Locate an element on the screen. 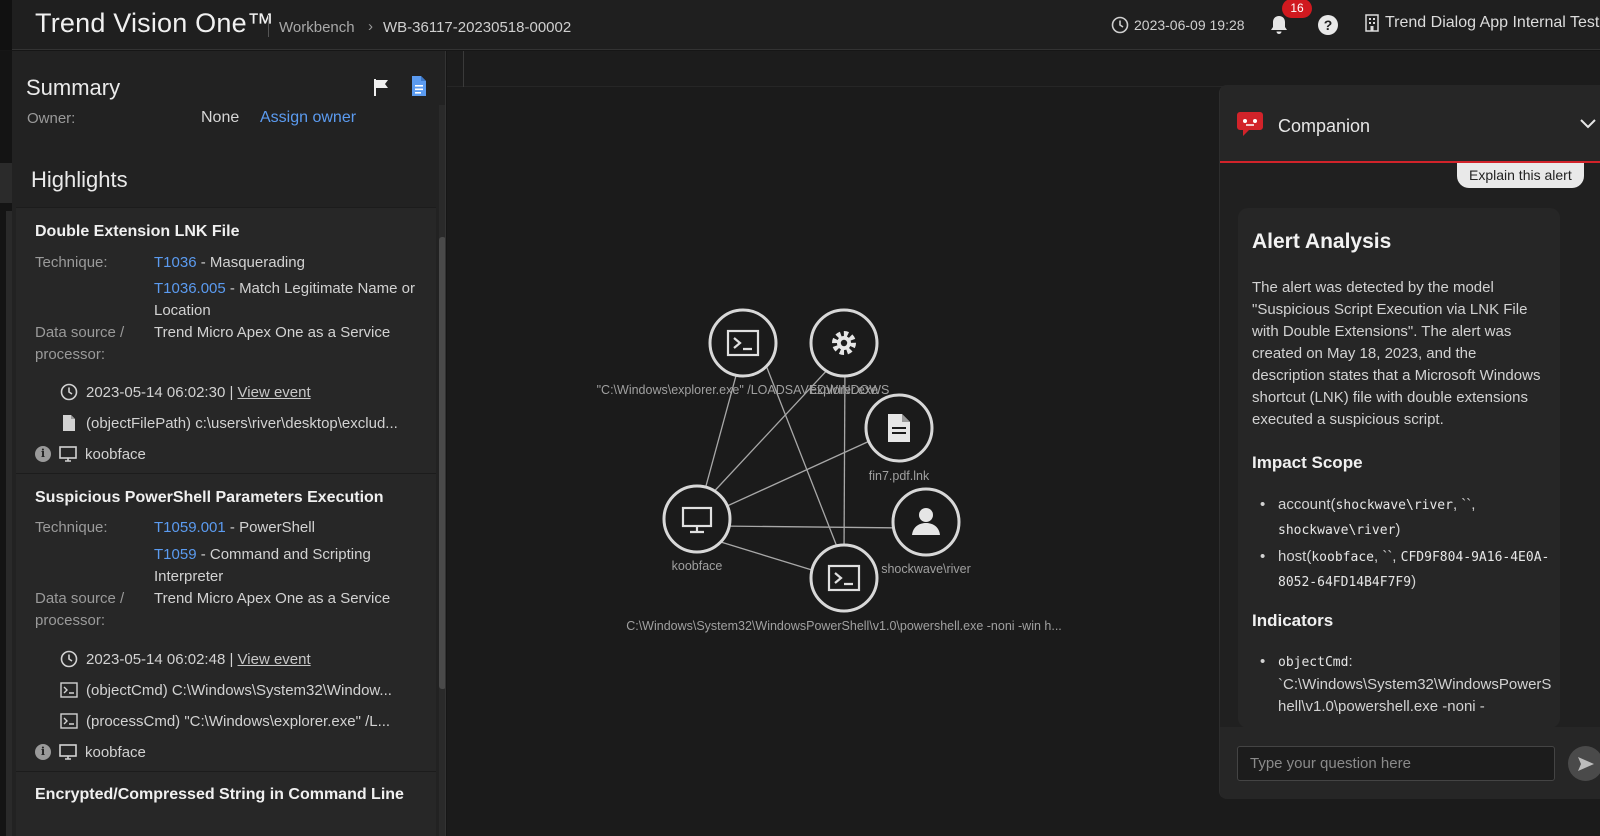 The image size is (1600, 836). technique-label: Technique: is located at coordinates (71, 527).